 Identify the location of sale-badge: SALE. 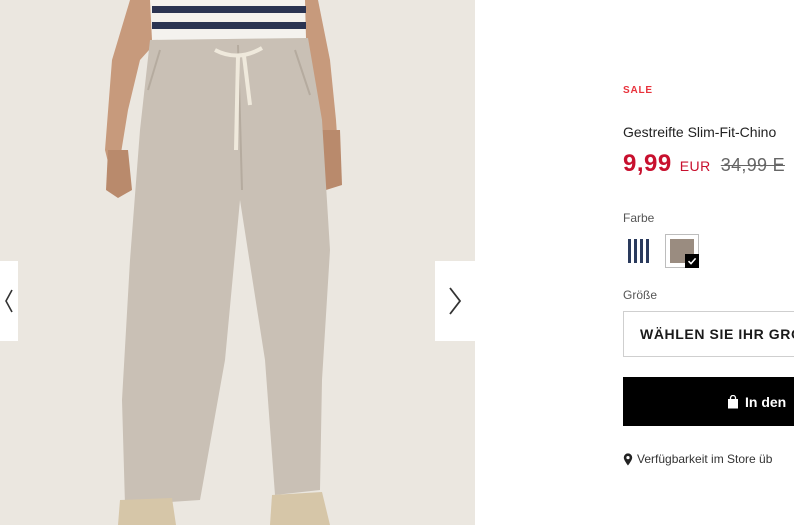
(638, 90).